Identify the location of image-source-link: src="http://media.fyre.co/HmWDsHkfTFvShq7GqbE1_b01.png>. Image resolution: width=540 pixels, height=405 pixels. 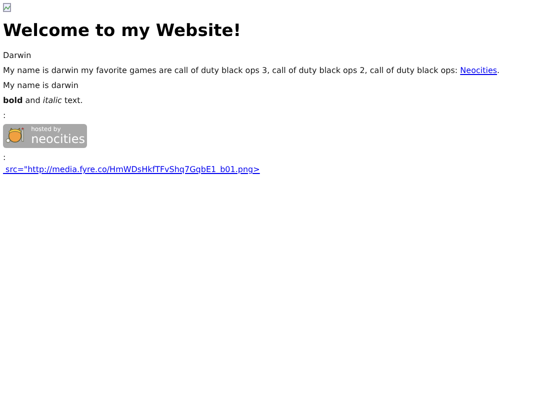
(131, 169).